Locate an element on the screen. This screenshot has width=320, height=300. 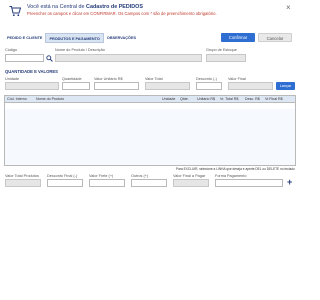
forma-pagamento-select is located at coordinates (249, 183).